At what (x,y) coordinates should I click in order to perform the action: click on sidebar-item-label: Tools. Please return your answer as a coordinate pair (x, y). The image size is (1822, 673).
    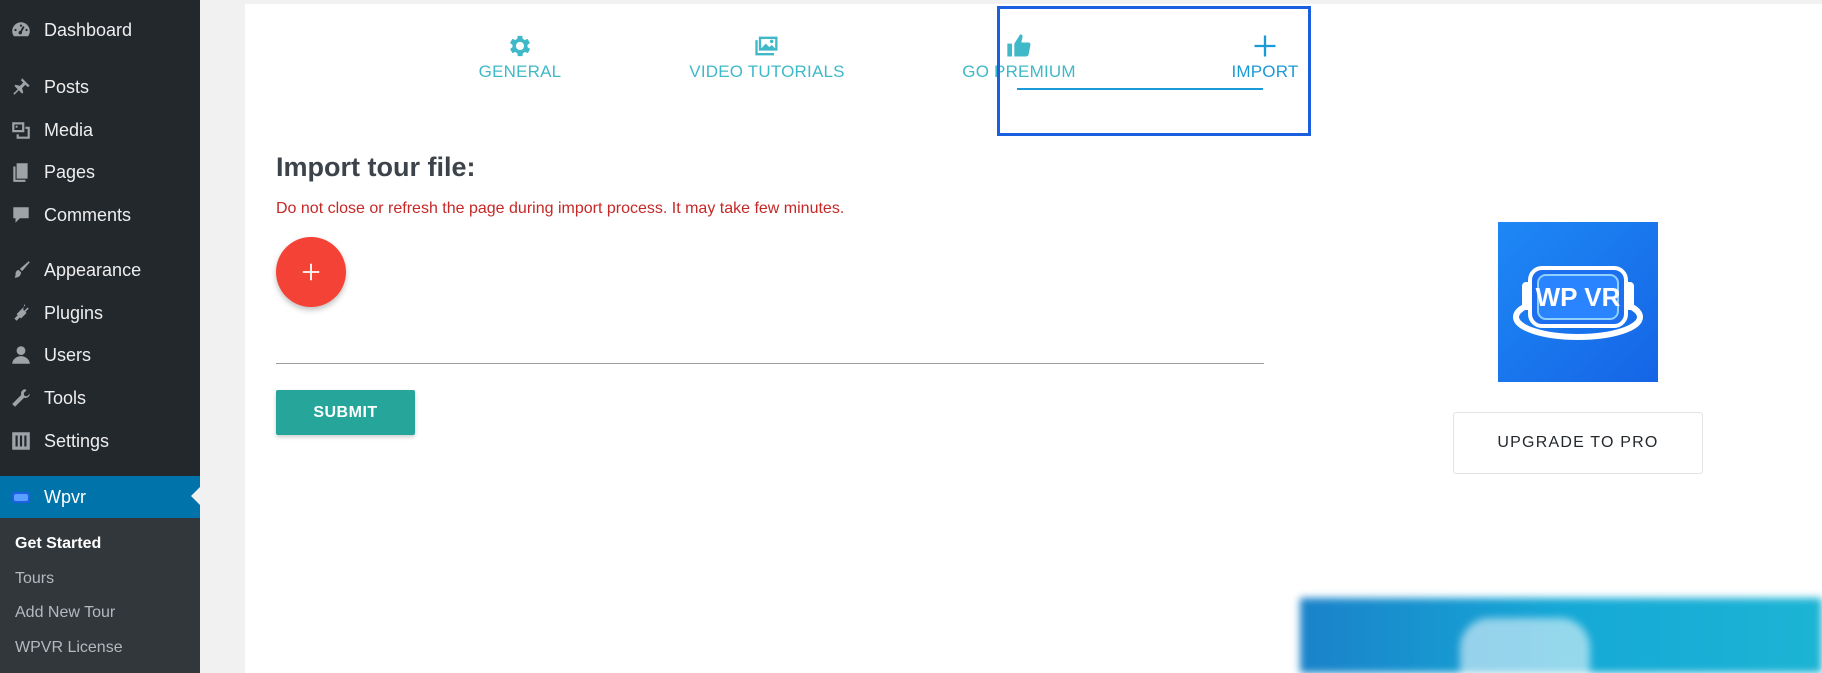
    Looking at the image, I should click on (65, 397).